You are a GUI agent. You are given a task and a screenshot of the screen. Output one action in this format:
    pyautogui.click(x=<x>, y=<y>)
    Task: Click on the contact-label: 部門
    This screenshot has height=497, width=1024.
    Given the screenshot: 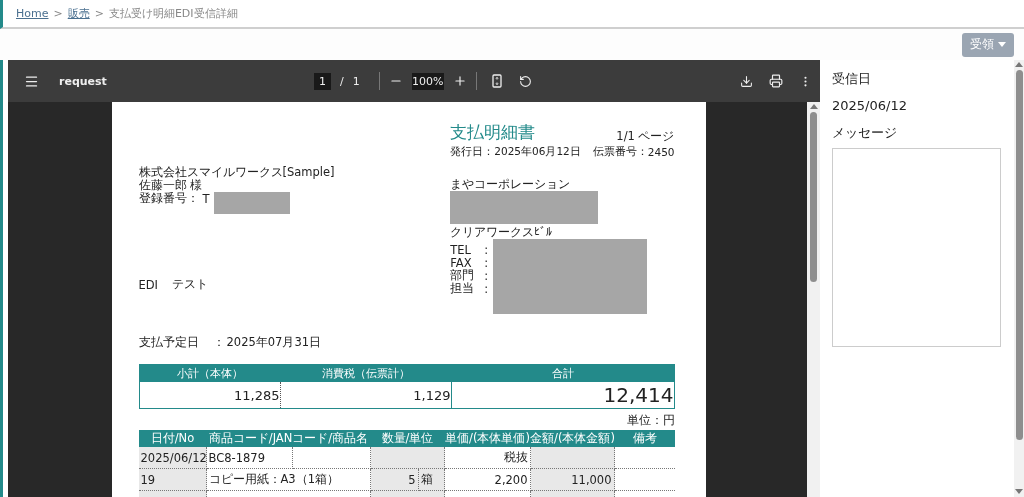 What is the action you would take?
    pyautogui.click(x=463, y=275)
    